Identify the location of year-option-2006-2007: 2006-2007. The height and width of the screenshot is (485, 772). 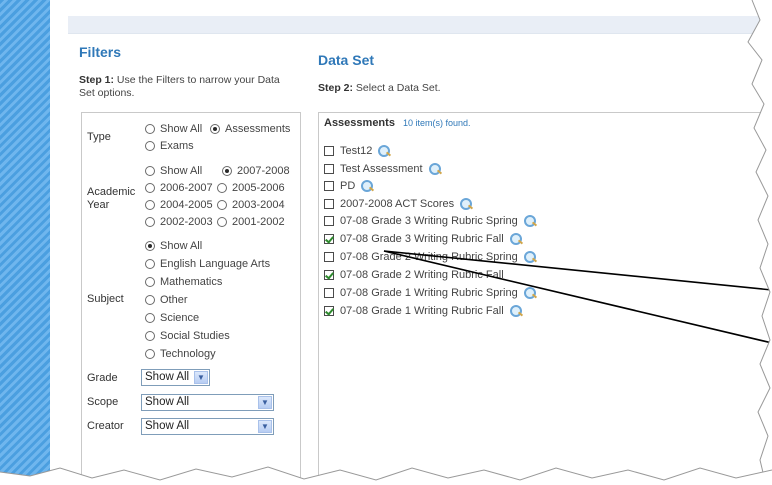
(179, 188).